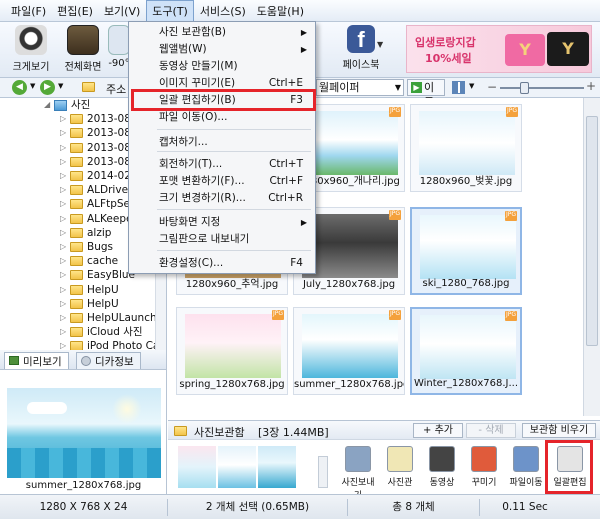  I want to click on fullscreen-button: 전체화면, so click(83, 50).